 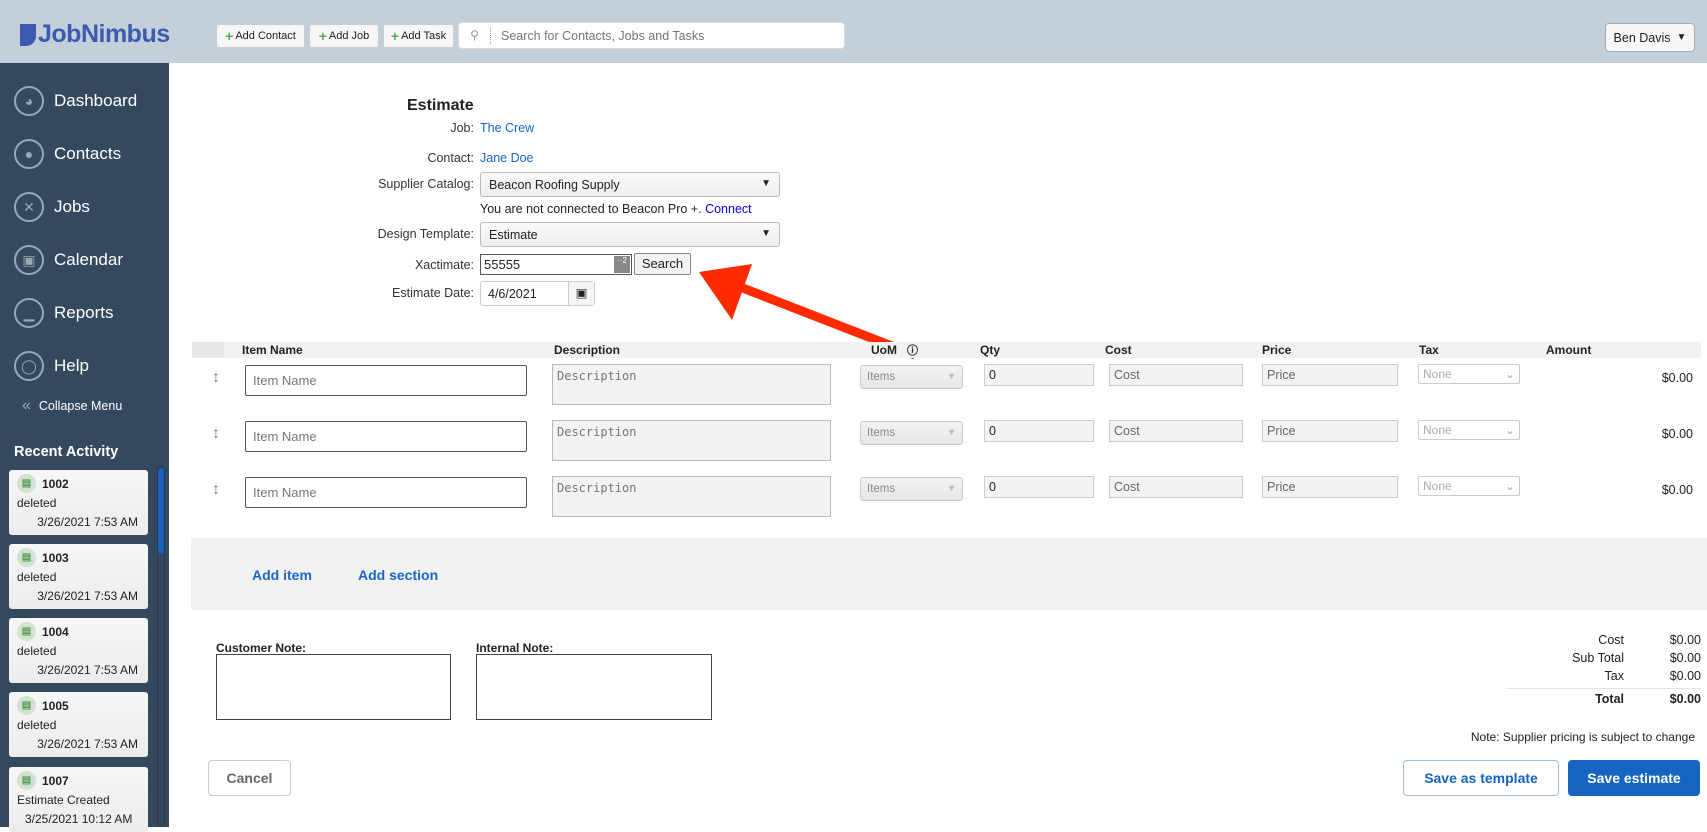 I want to click on chevron-down-icon: ⌄, so click(x=1509, y=486).